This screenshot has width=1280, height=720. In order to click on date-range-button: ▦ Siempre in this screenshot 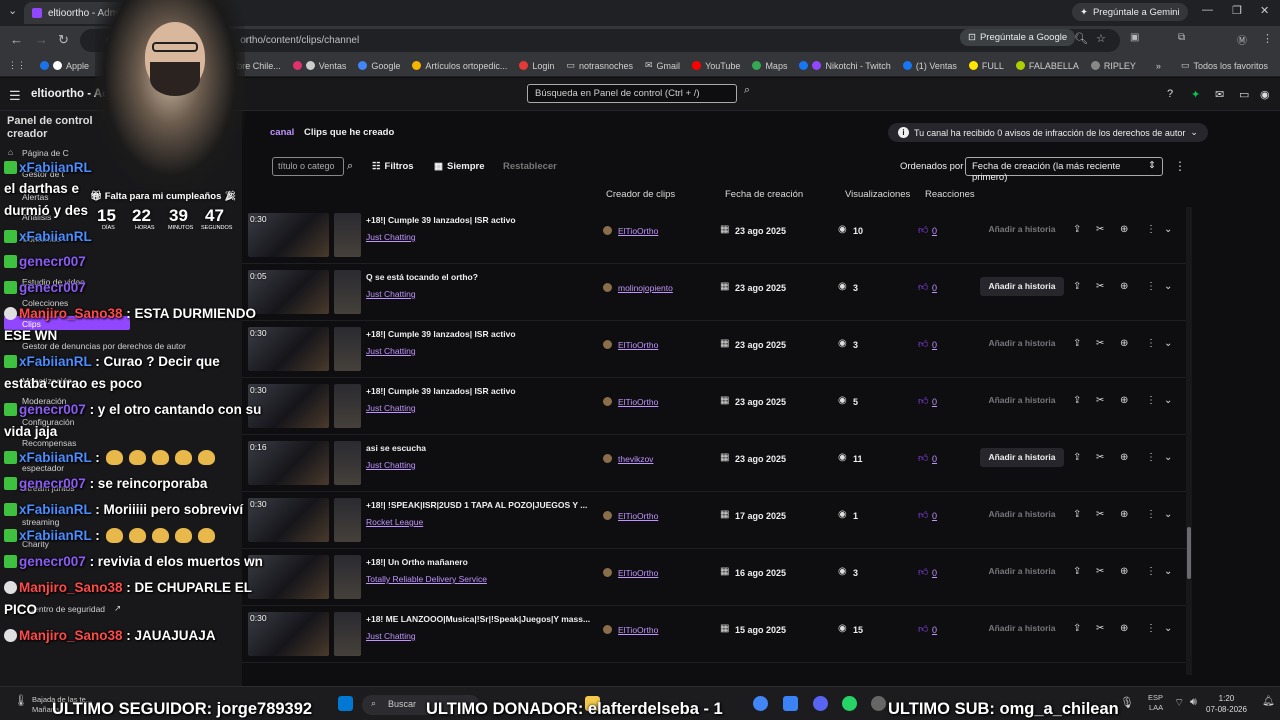, I will do `click(459, 166)`.